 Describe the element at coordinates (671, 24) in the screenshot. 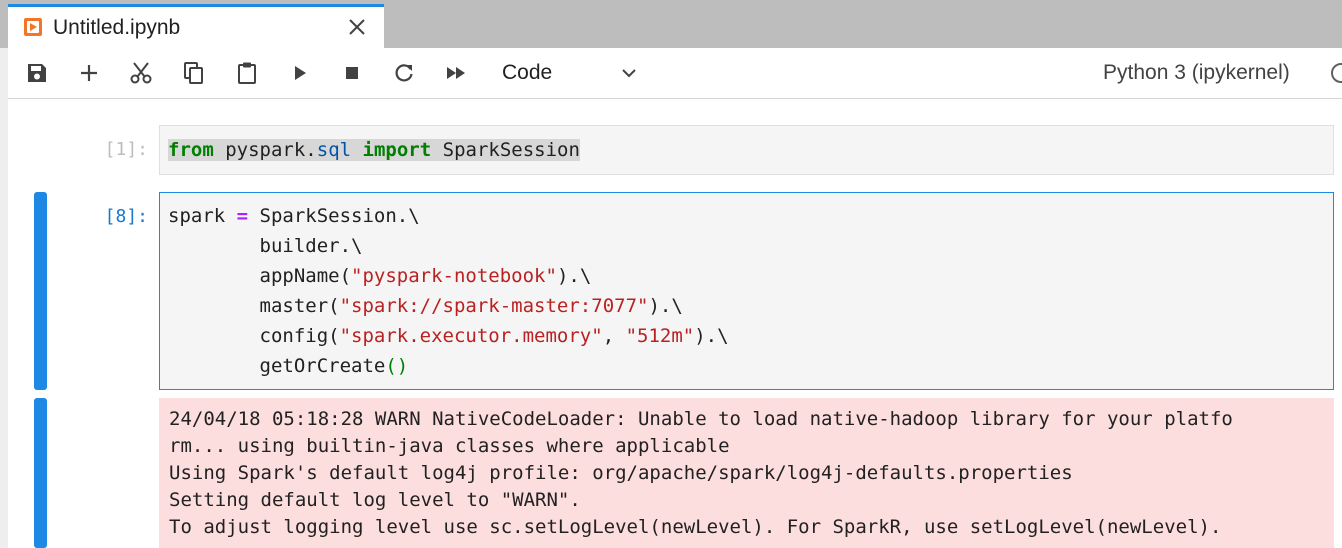

I see `tab-bar: Untitled.ipynb` at that location.